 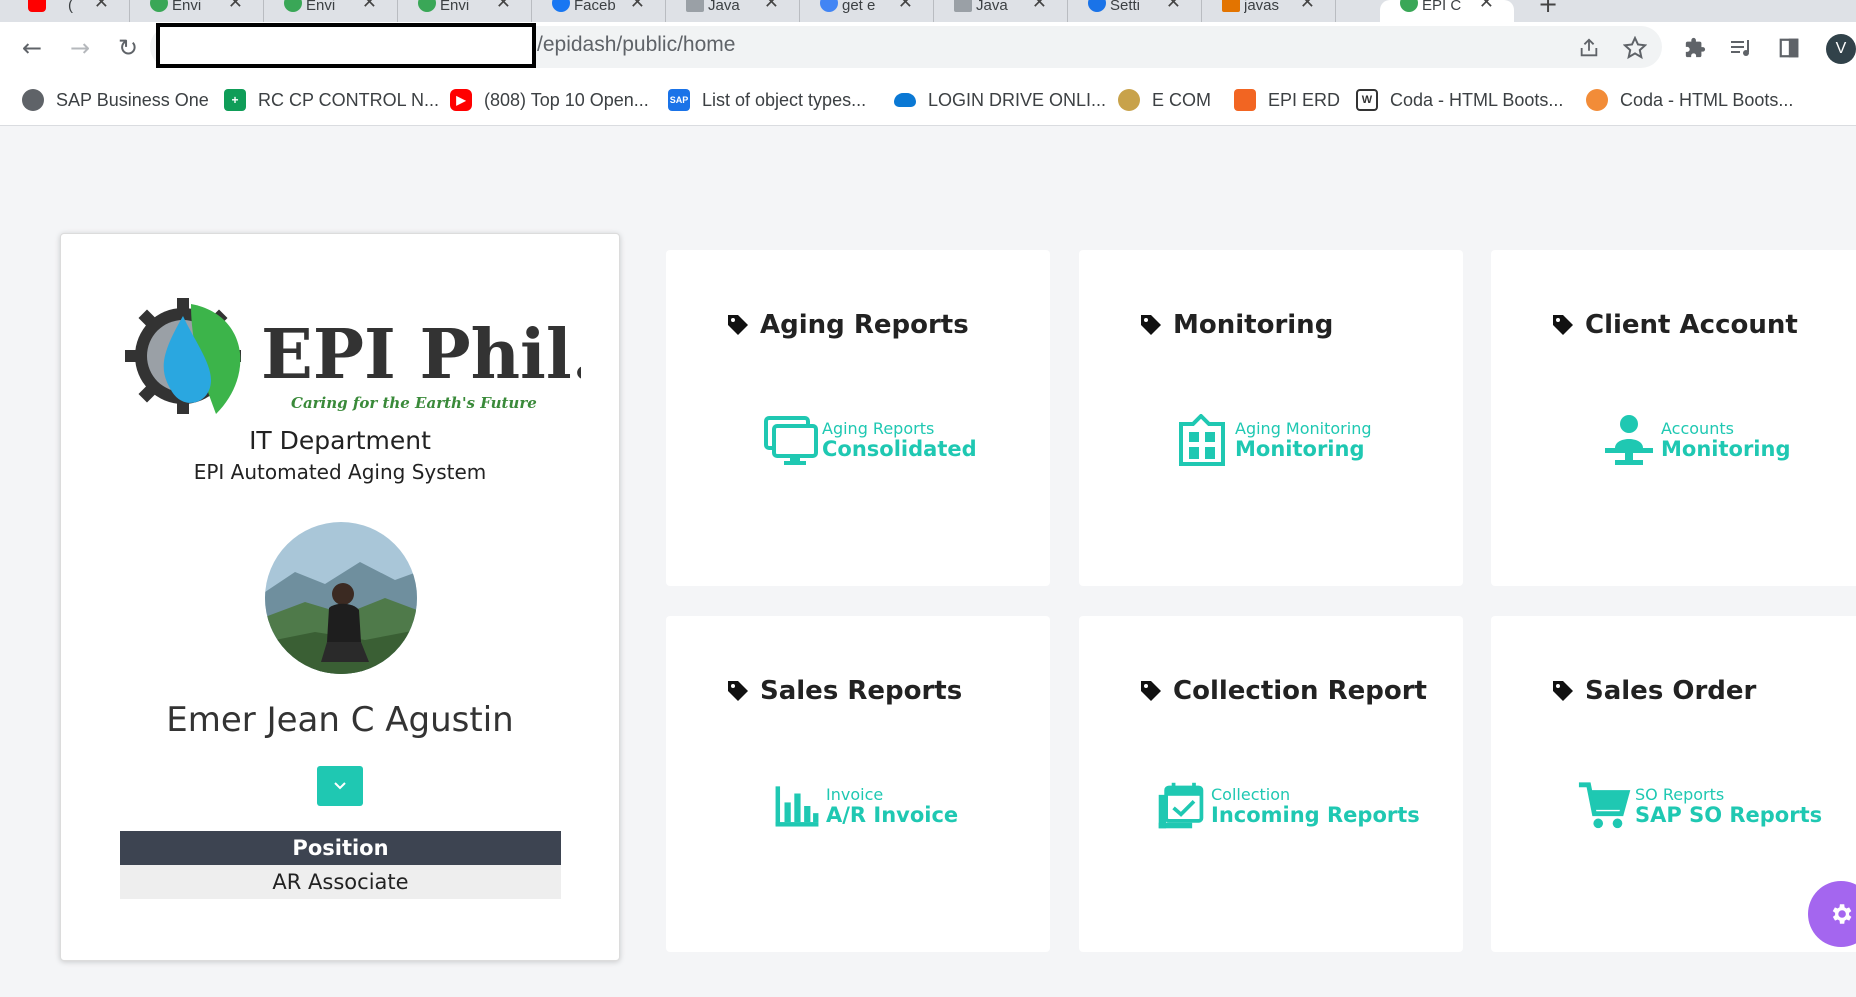 I want to click on incoming-reports-link: Collection Incoming Reports, so click(x=1287, y=806).